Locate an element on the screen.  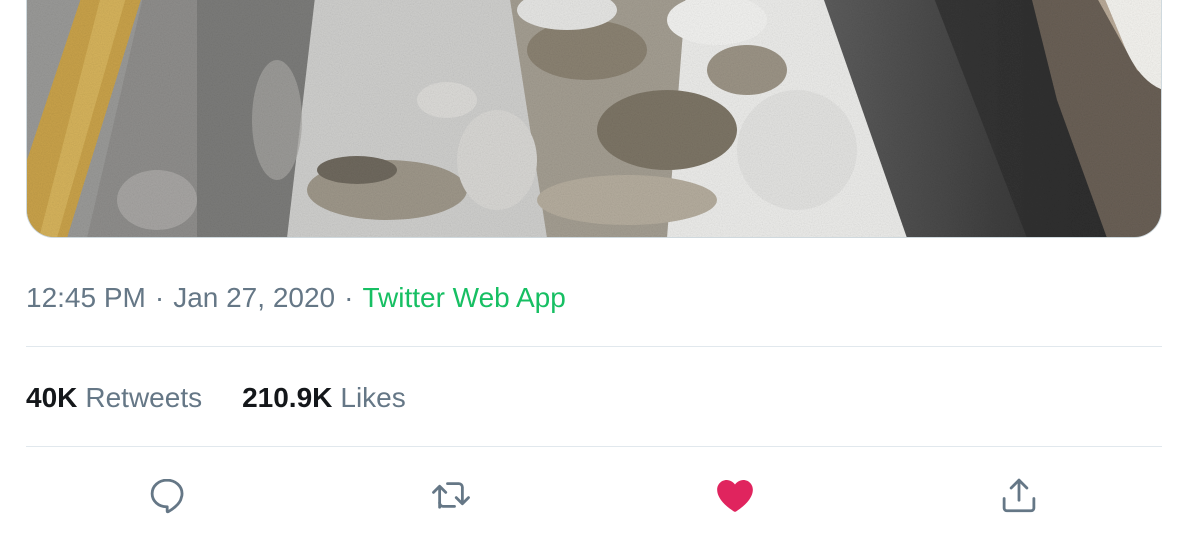
like-button is located at coordinates (735, 495).